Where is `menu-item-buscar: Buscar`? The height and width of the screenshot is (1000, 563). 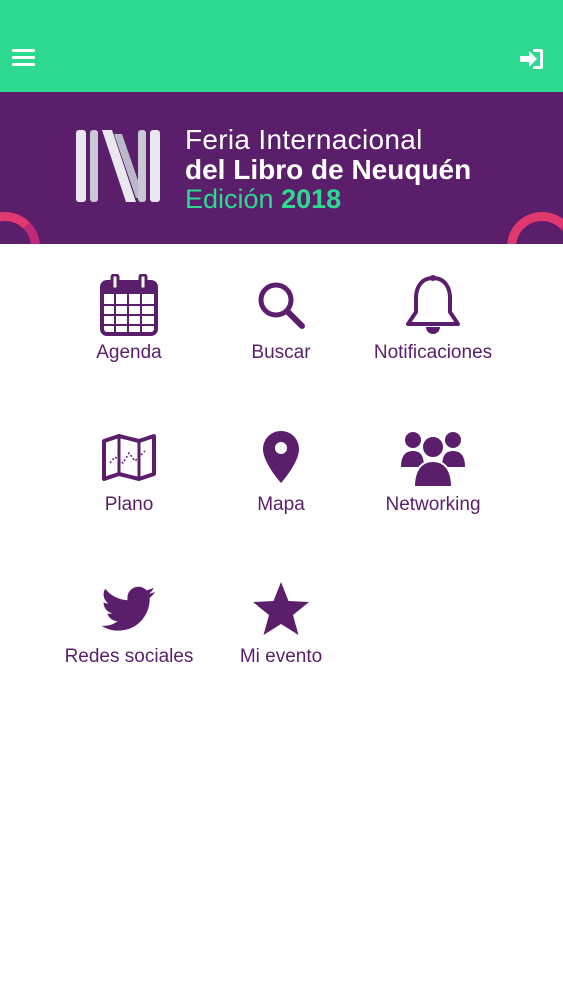
menu-item-buscar: Buscar is located at coordinates (281, 327).